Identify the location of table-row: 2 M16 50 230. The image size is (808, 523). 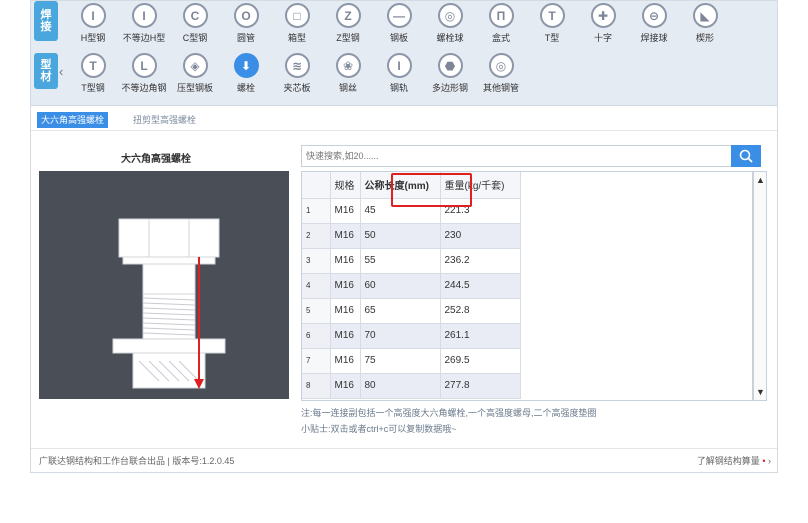
(411, 236).